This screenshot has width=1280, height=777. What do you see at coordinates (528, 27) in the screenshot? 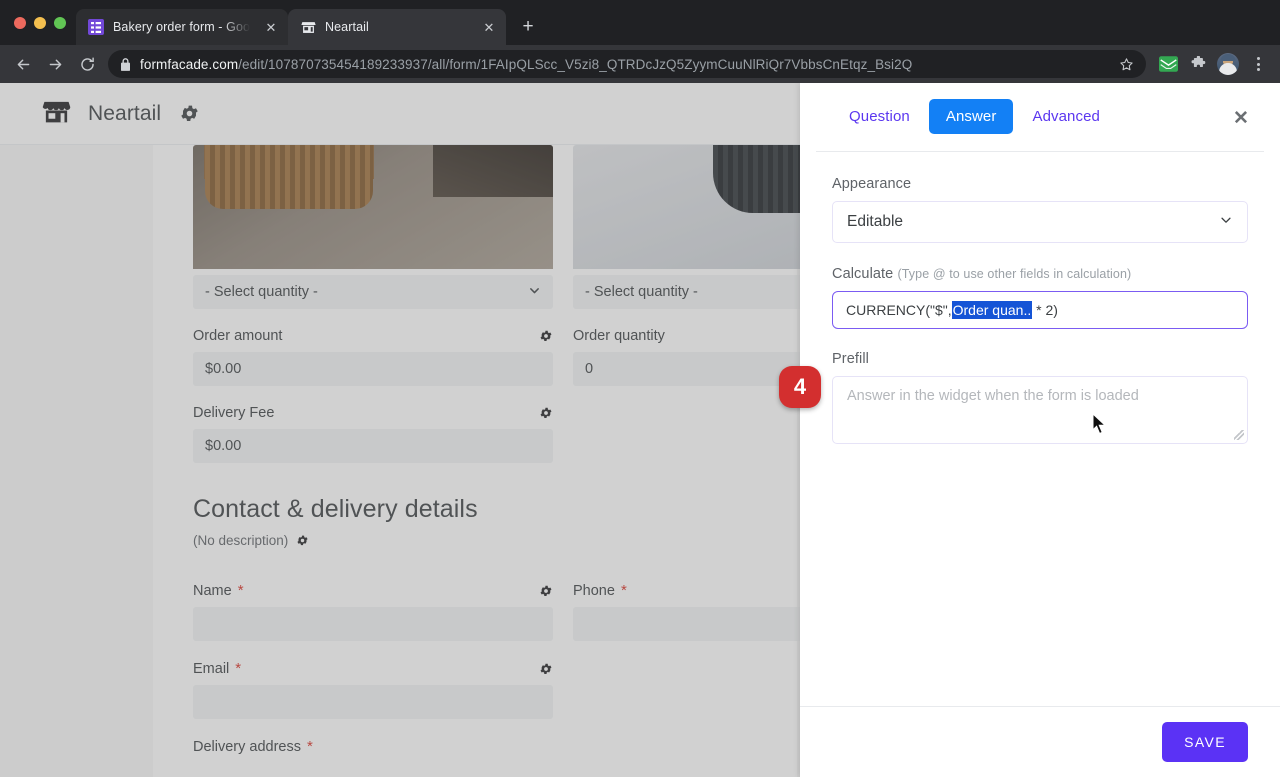
I see `new-tab-button: +` at bounding box center [528, 27].